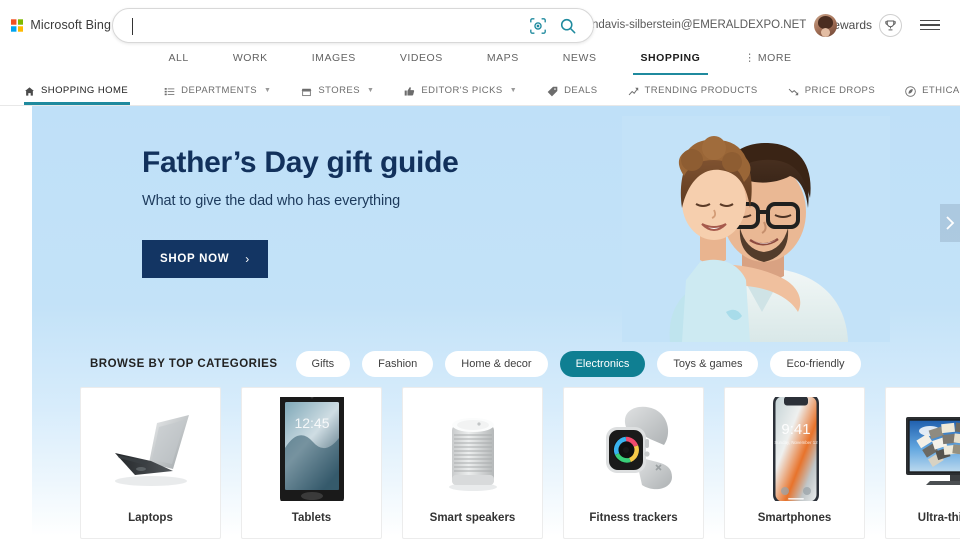 This screenshot has height=540, width=960. I want to click on product-label: Ultra-thin TVs, so click(938, 518).